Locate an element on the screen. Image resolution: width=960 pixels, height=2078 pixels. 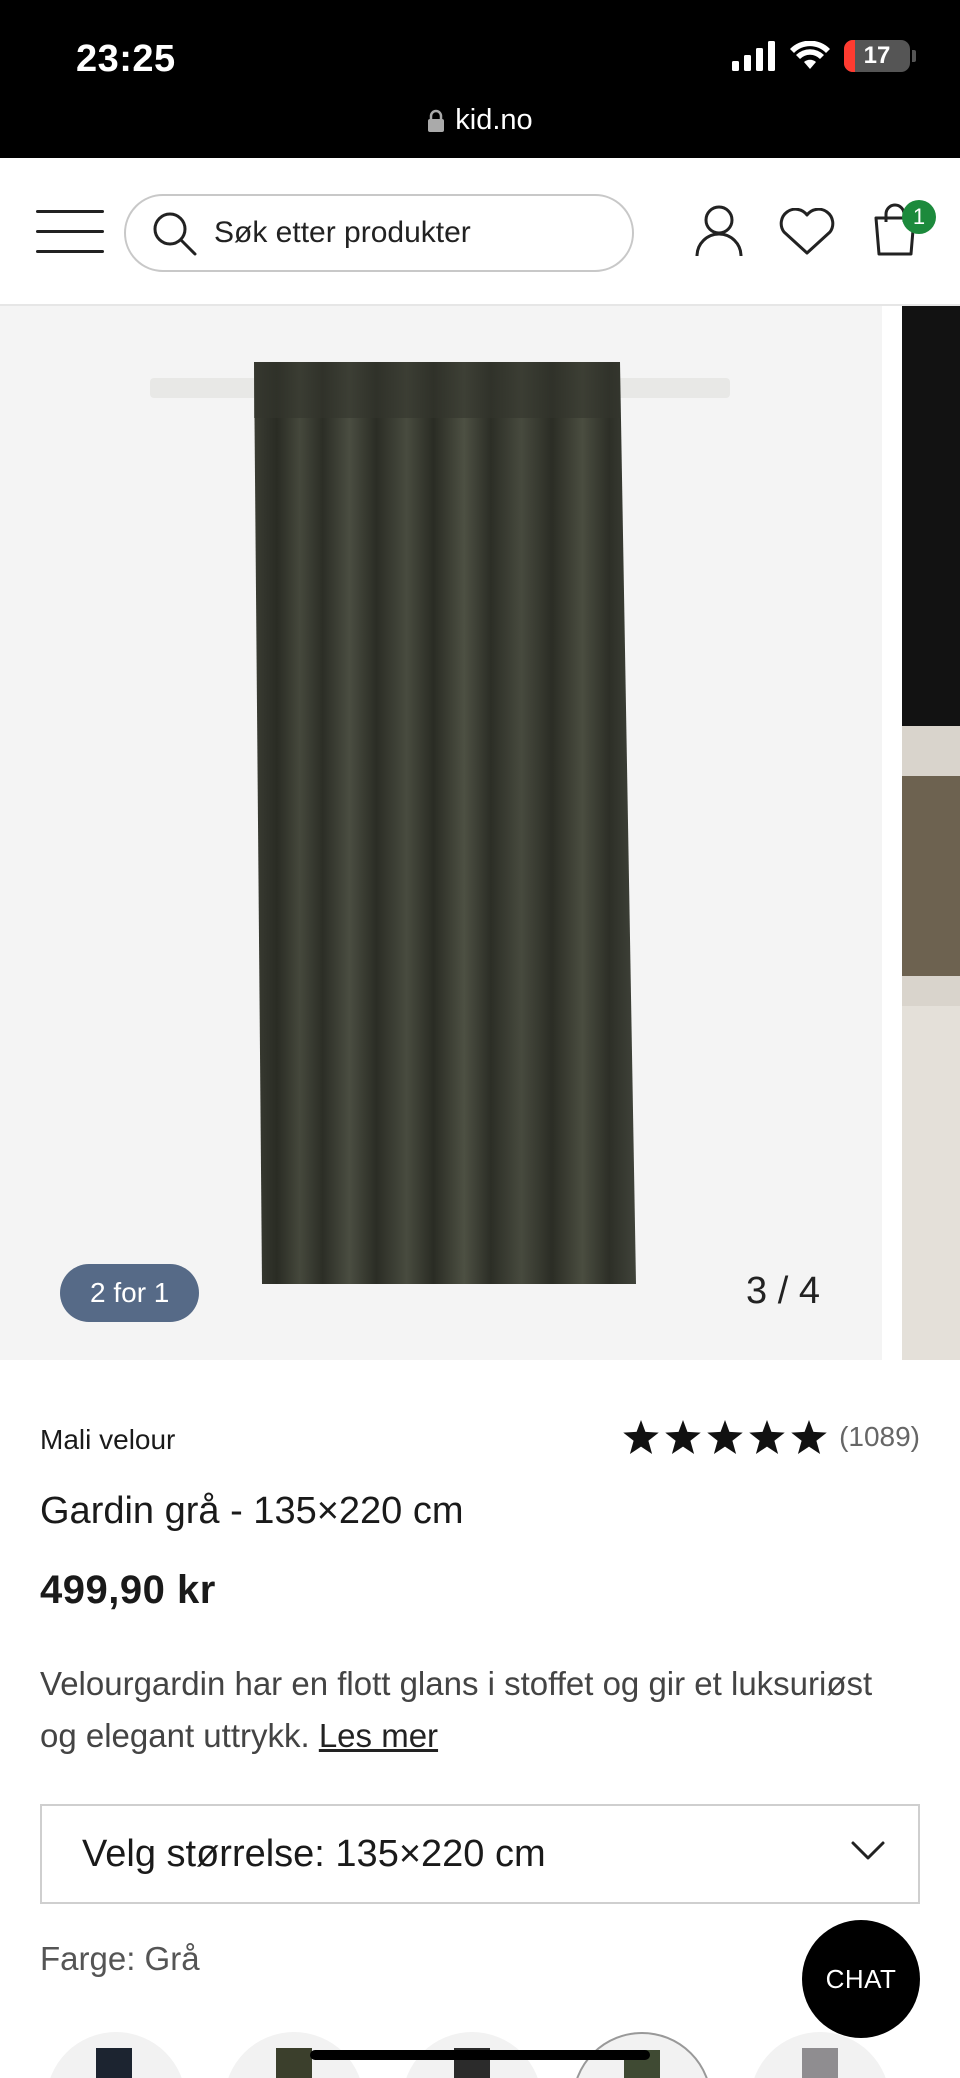
product-rating: (1089) is located at coordinates (771, 1437).